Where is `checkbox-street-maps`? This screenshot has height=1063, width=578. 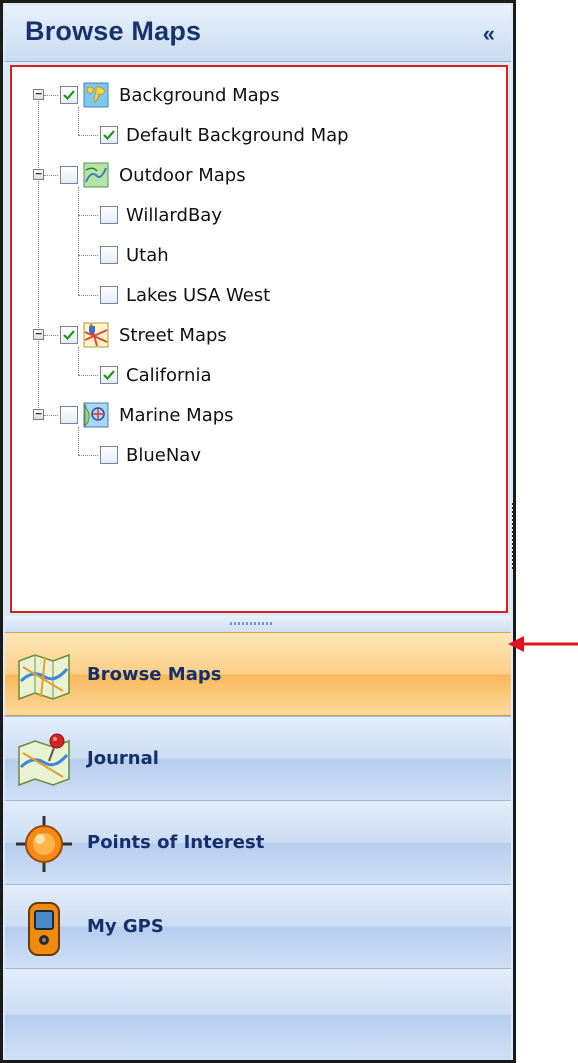
checkbox-street-maps is located at coordinates (69, 335).